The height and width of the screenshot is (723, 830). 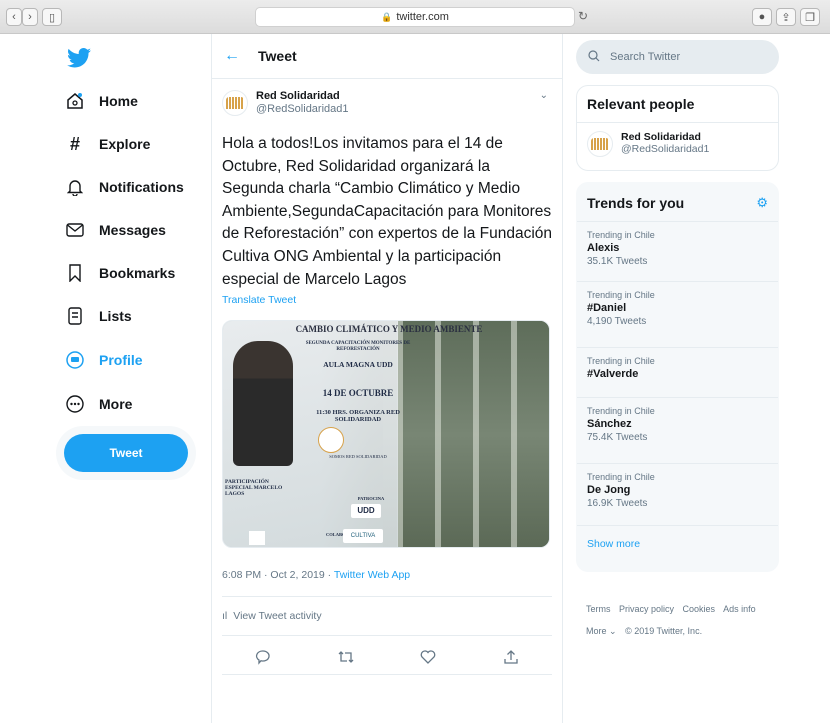 What do you see at coordinates (661, 137) in the screenshot?
I see `relevant-person-name: Red Solidaridad` at bounding box center [661, 137].